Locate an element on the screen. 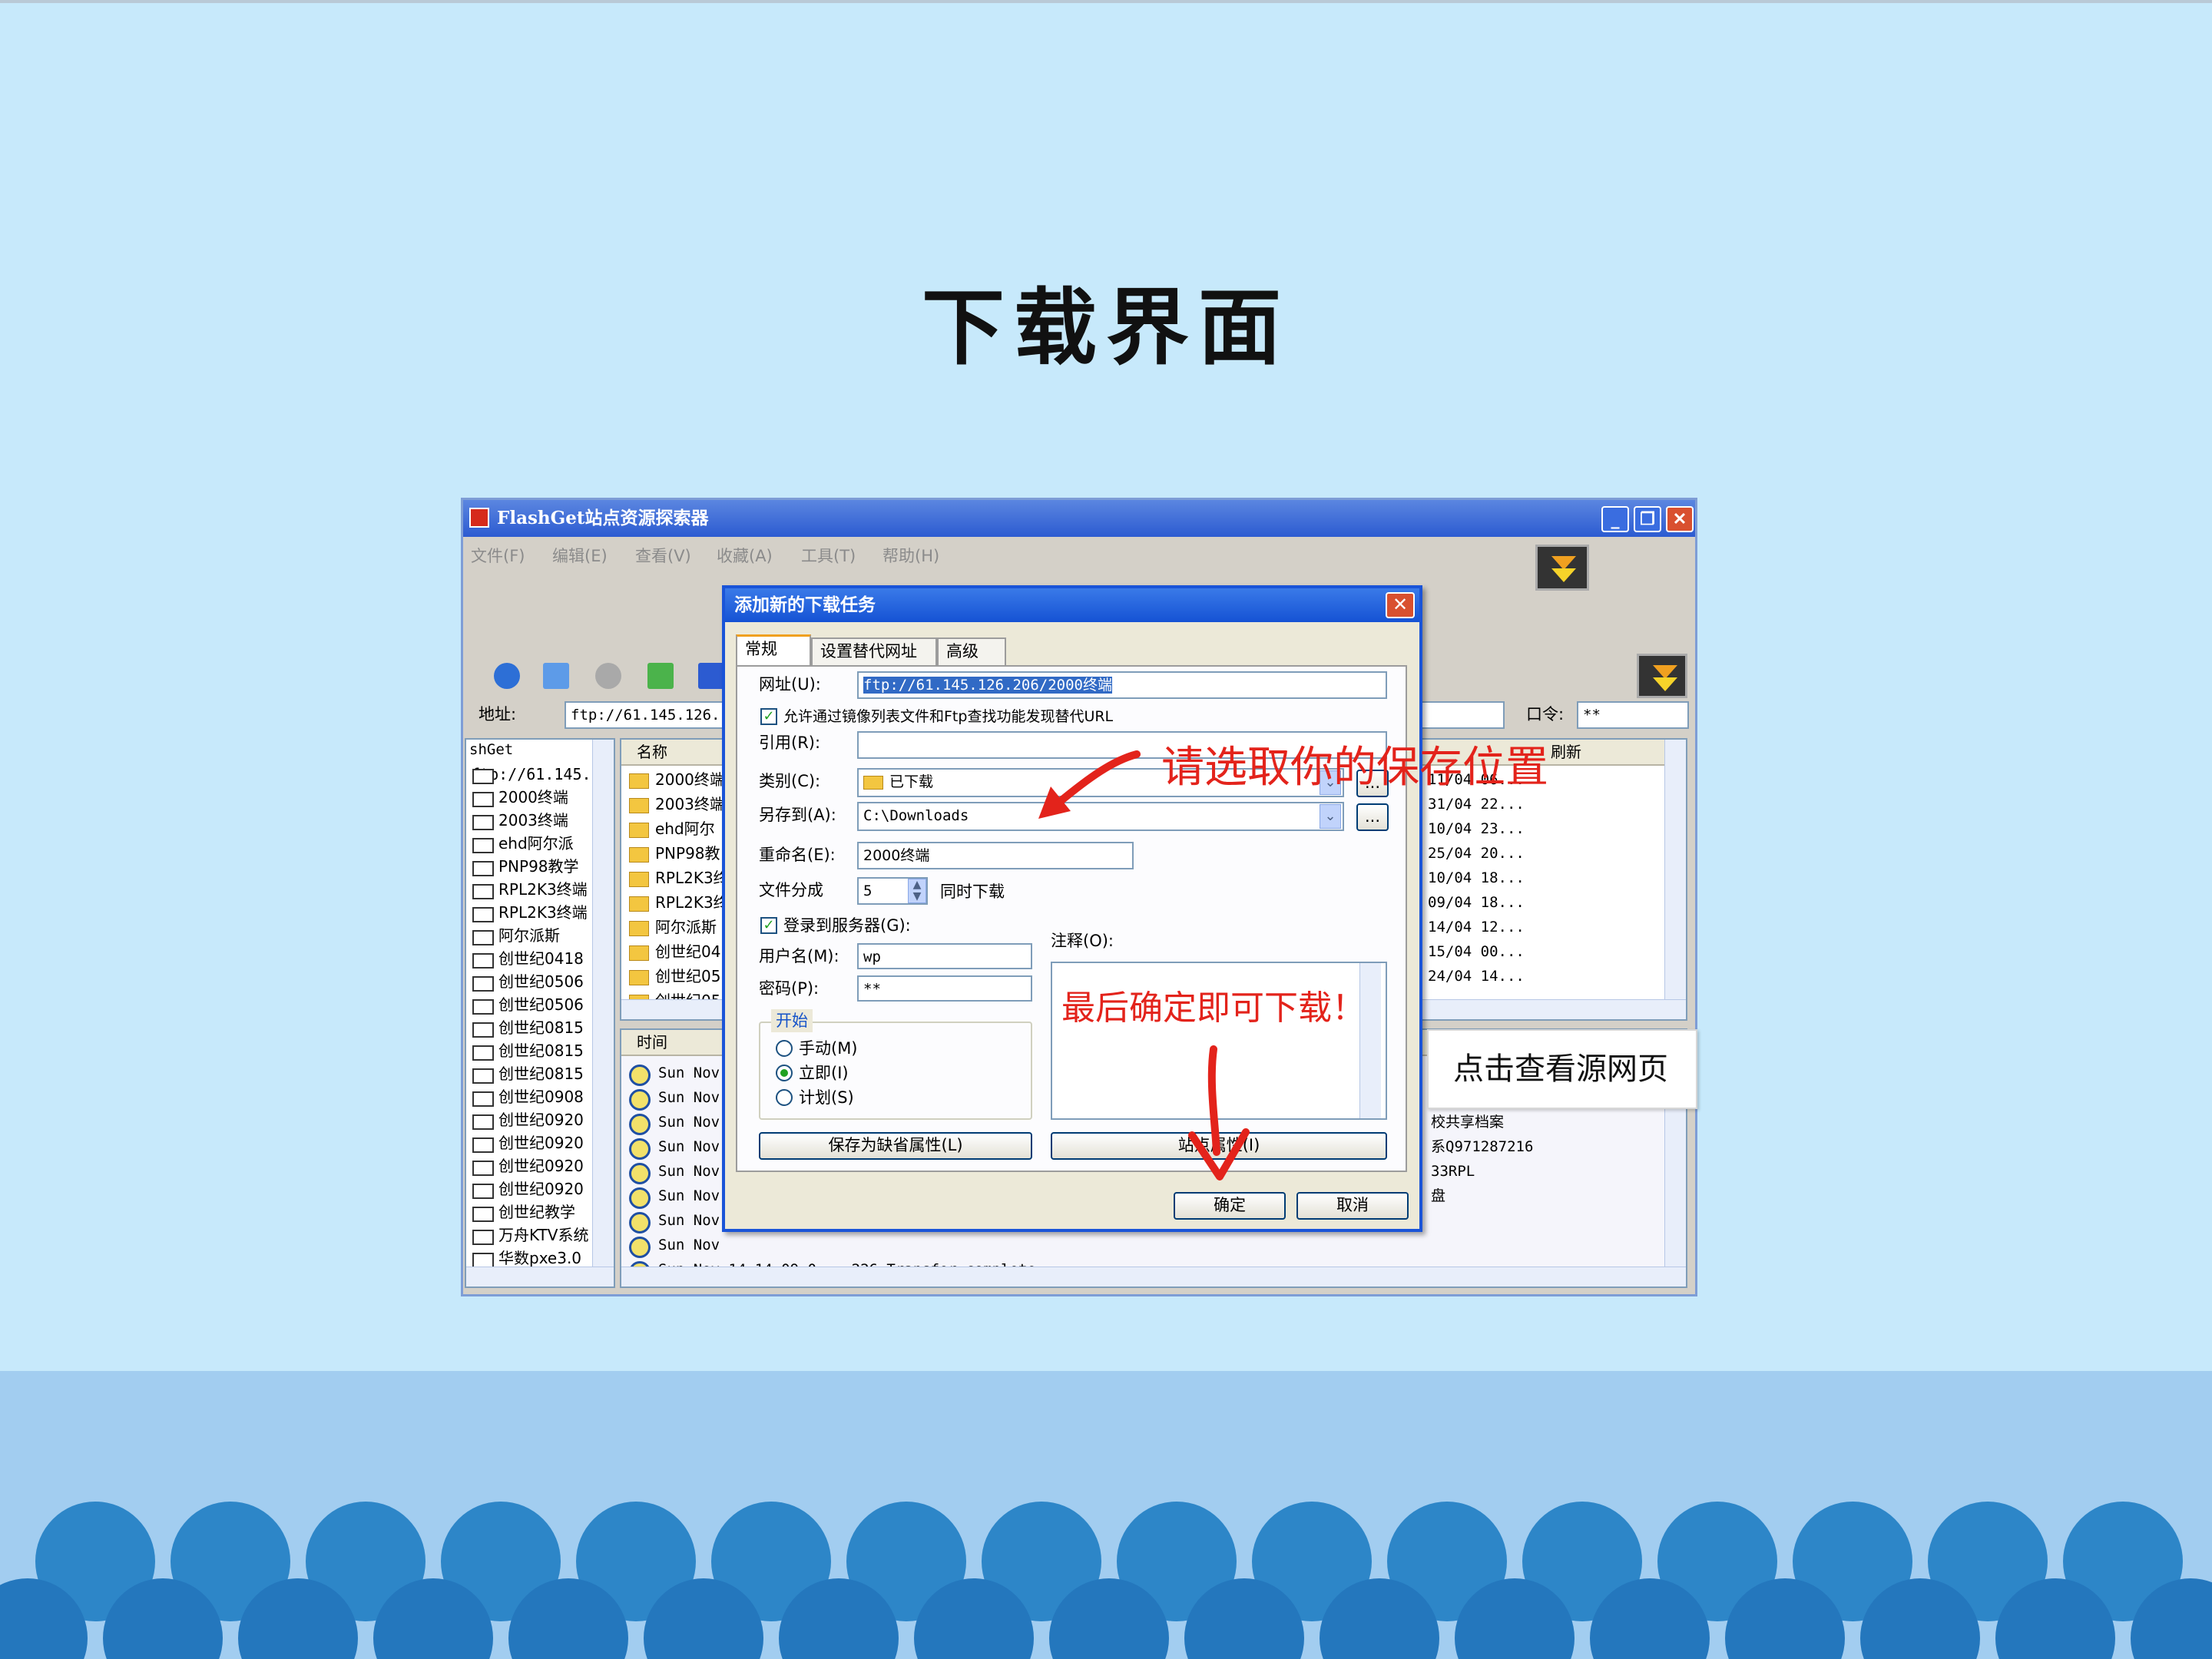 This screenshot has height=1659, width=2212. start-manual-label: 手动(M) is located at coordinates (829, 1048).